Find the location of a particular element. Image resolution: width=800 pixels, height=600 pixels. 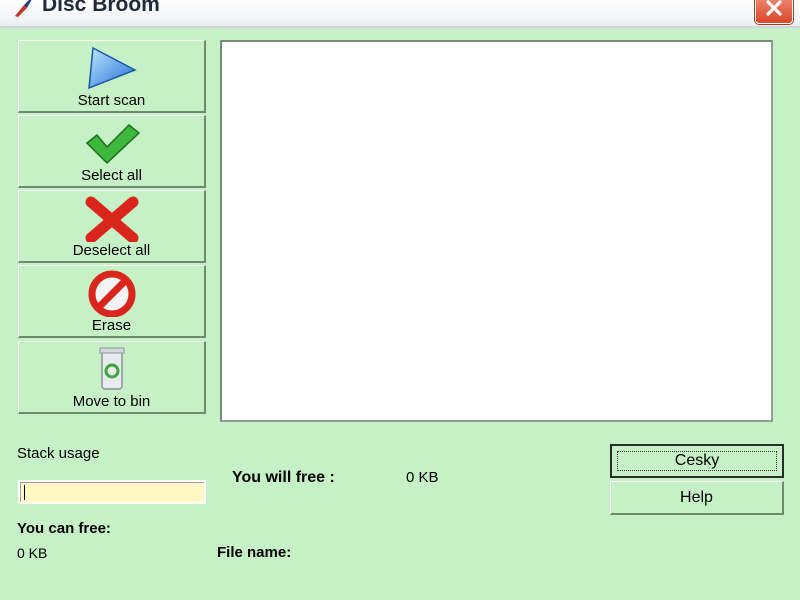

stack-usage-label: Stack usage is located at coordinates (58, 453).